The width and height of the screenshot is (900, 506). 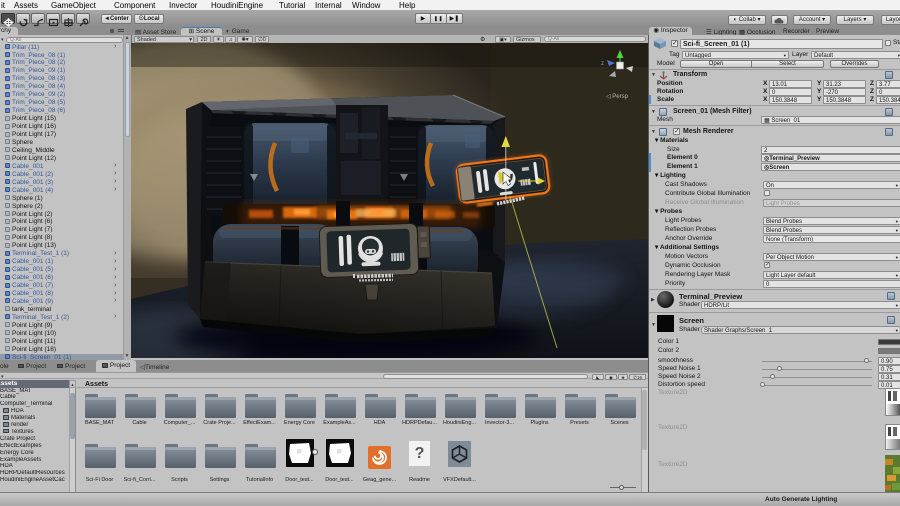 What do you see at coordinates (617, 97) in the screenshot?
I see `svg-text: ◁ Persp` at bounding box center [617, 97].